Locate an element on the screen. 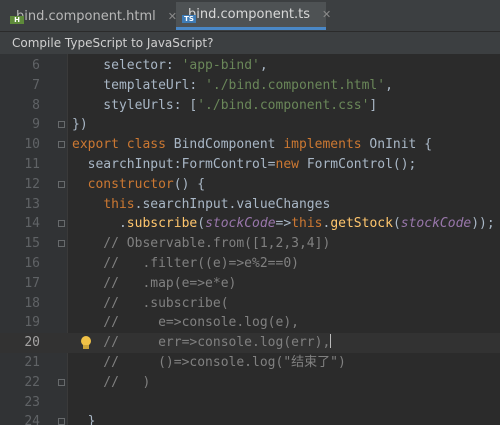 The image size is (500, 425). code-line-9: 9}) is located at coordinates (250, 125).